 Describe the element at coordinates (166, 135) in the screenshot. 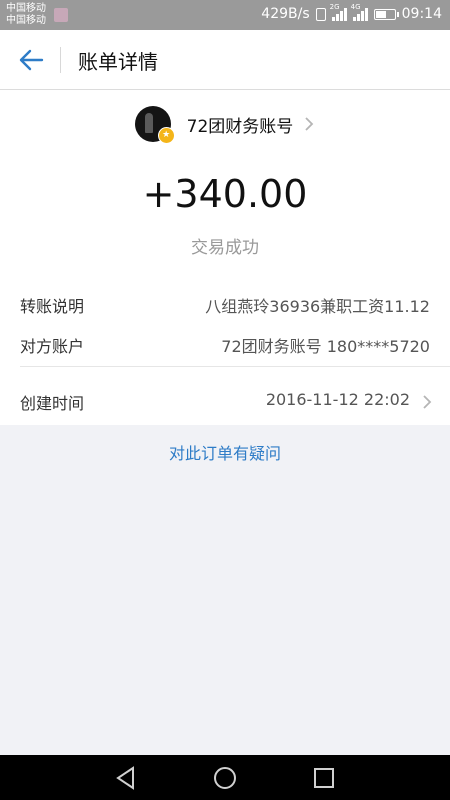

I see `verified-badge-icon: ★` at that location.